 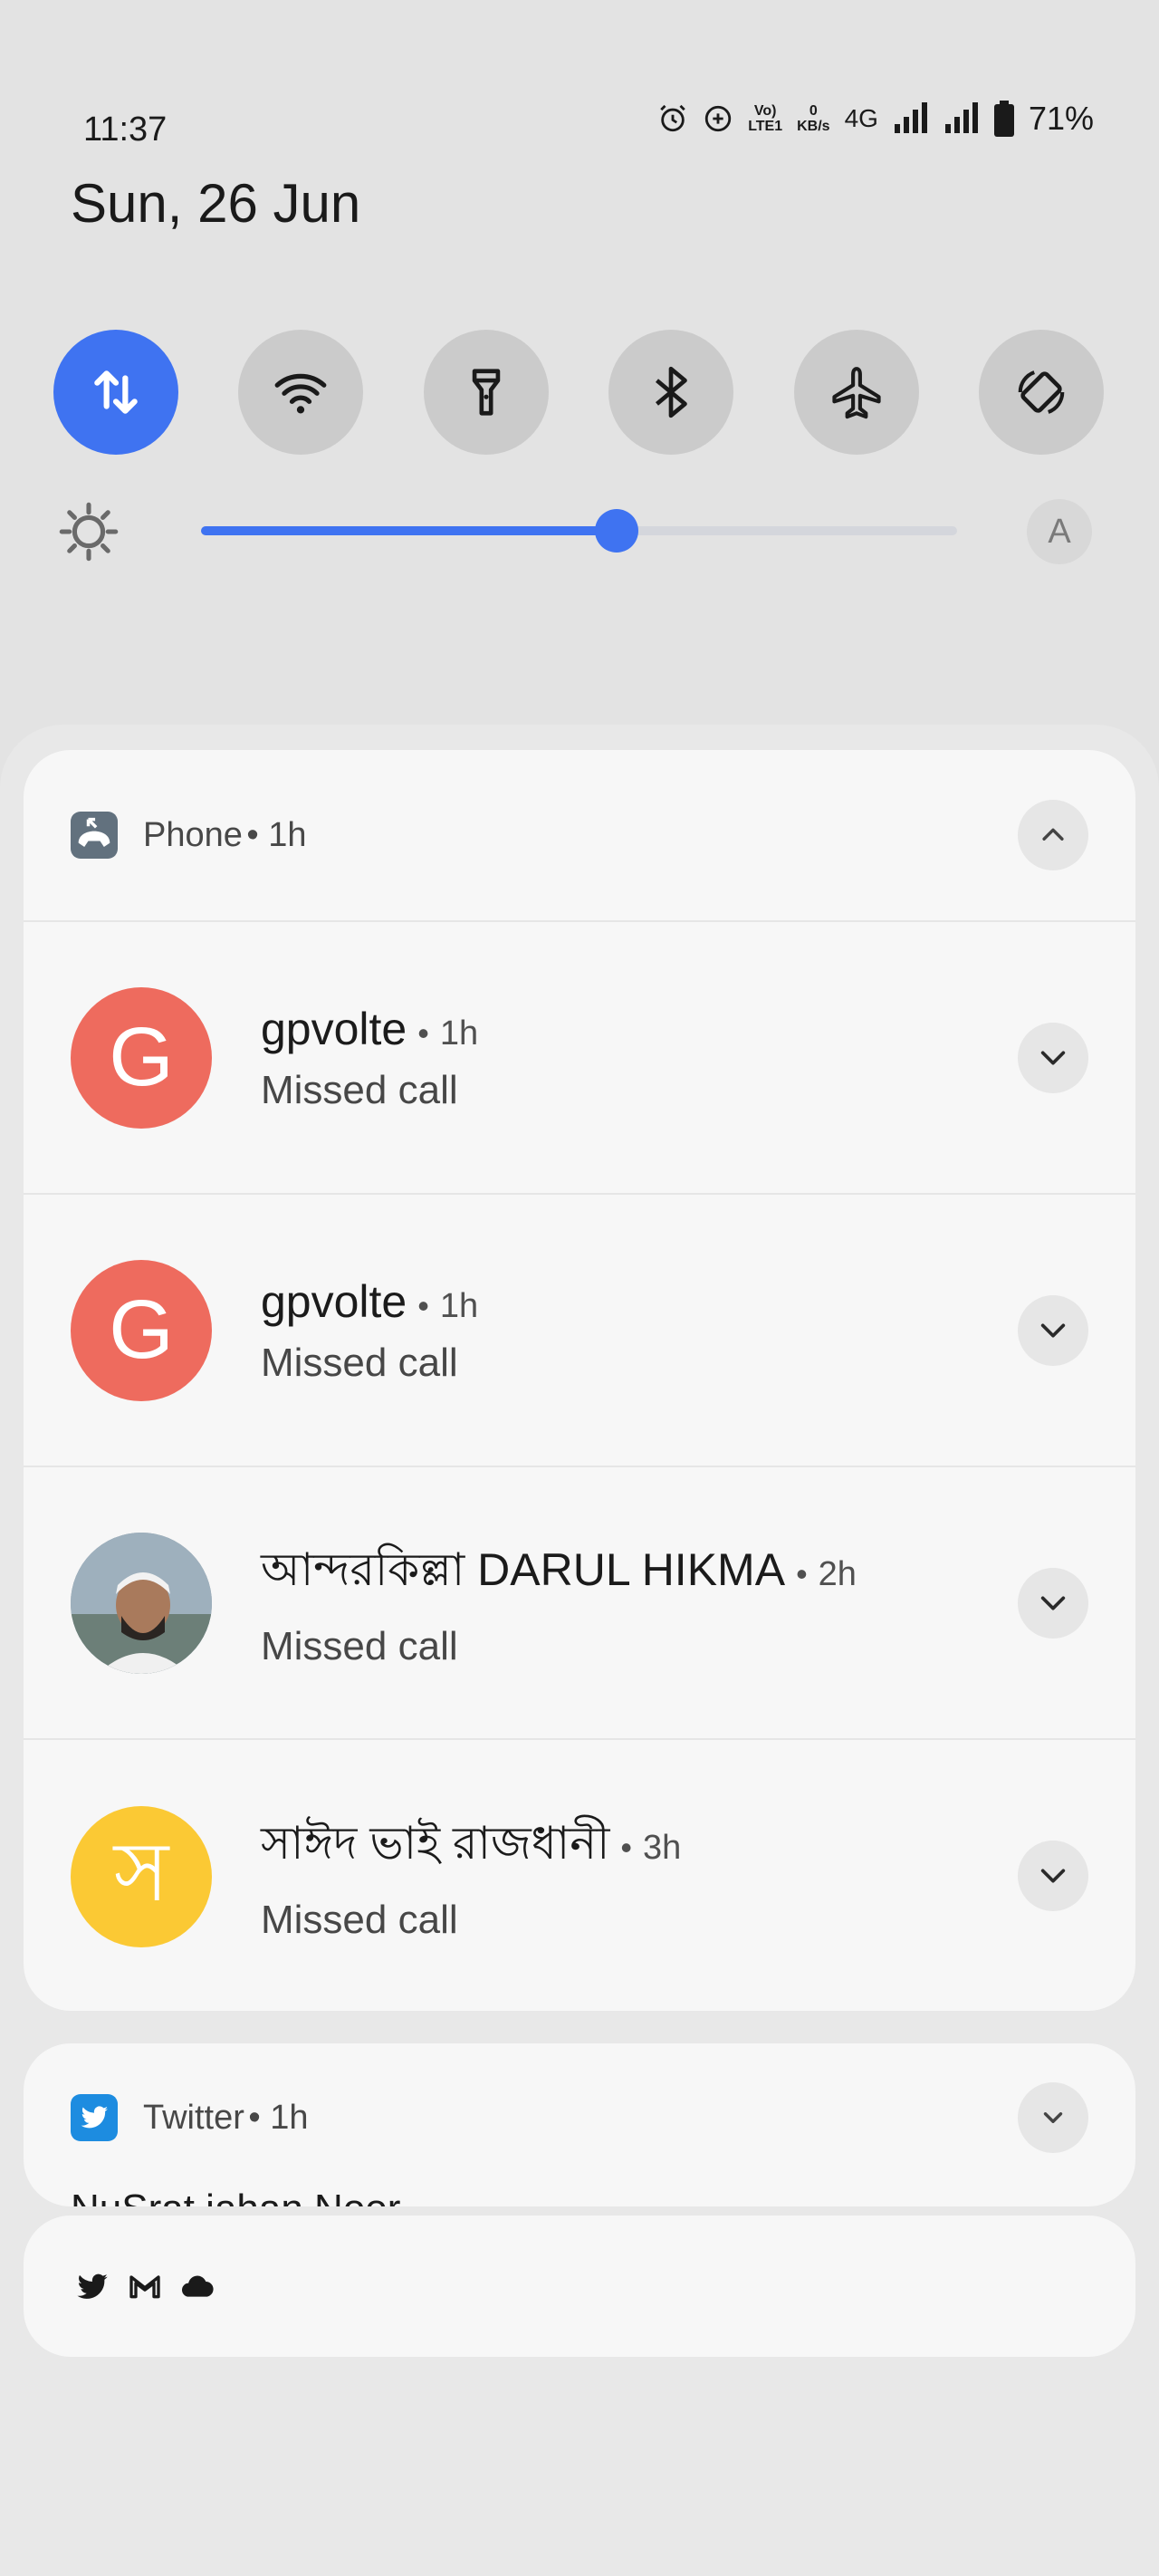 I want to click on volte-top-label: Vo), so click(x=765, y=111).